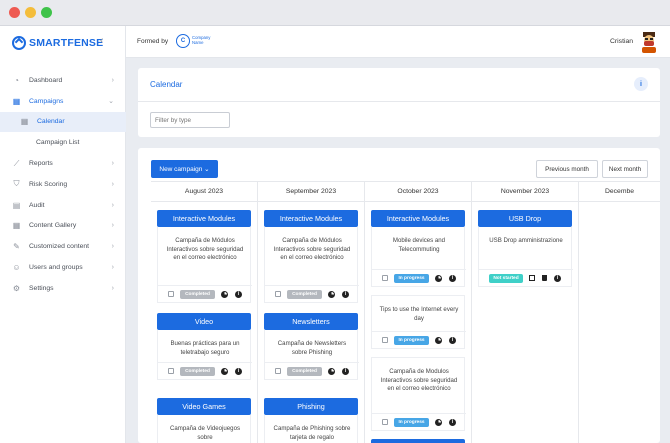  What do you see at coordinates (525, 257) in the screenshot?
I see `campaign-card: USB Drop amministrazione Not started i` at bounding box center [525, 257].